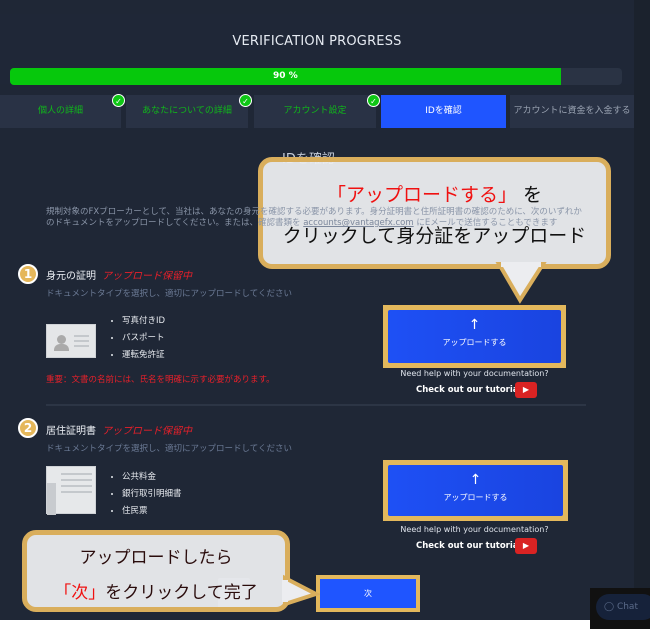  What do you see at coordinates (28, 274) in the screenshot?
I see `step-number-1: 1` at bounding box center [28, 274].